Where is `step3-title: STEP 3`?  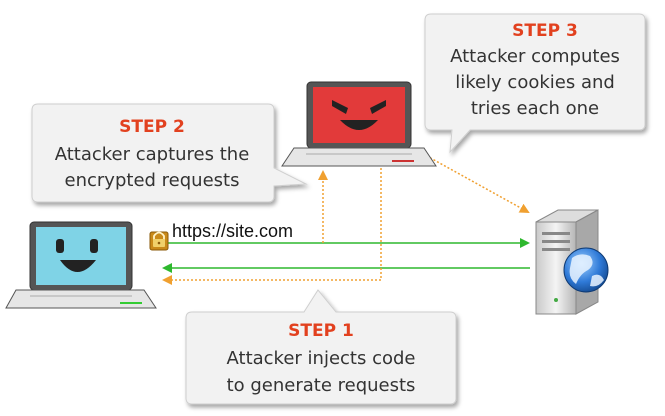 step3-title: STEP 3 is located at coordinates (545, 31).